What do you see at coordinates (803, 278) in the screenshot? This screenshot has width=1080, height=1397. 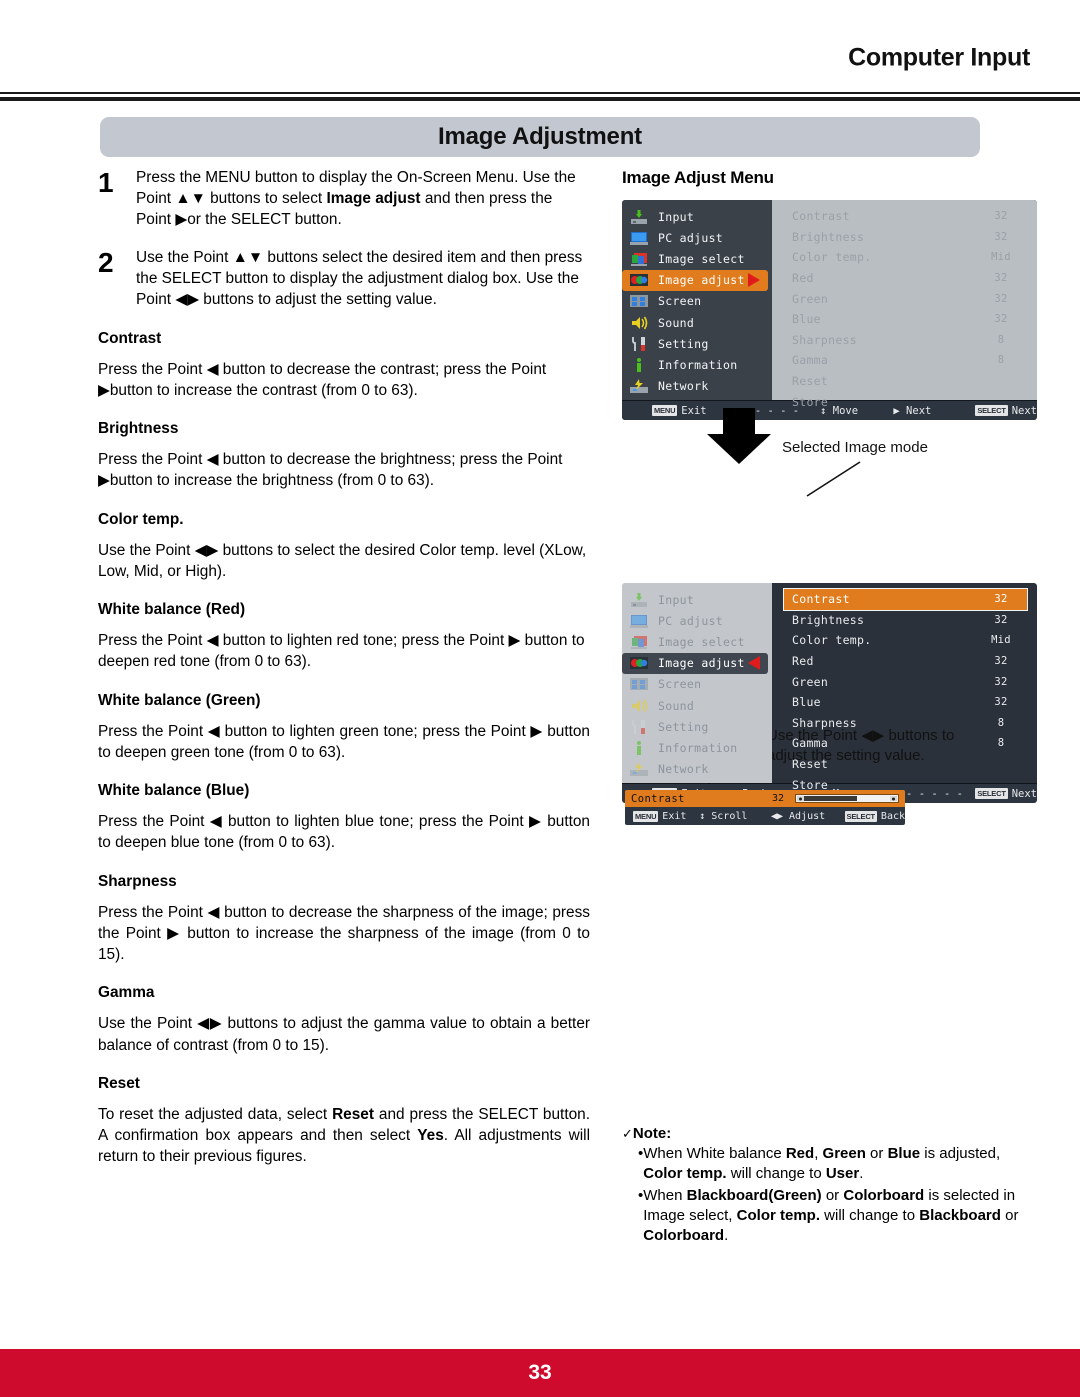 I see `osd-item-name: Red` at bounding box center [803, 278].